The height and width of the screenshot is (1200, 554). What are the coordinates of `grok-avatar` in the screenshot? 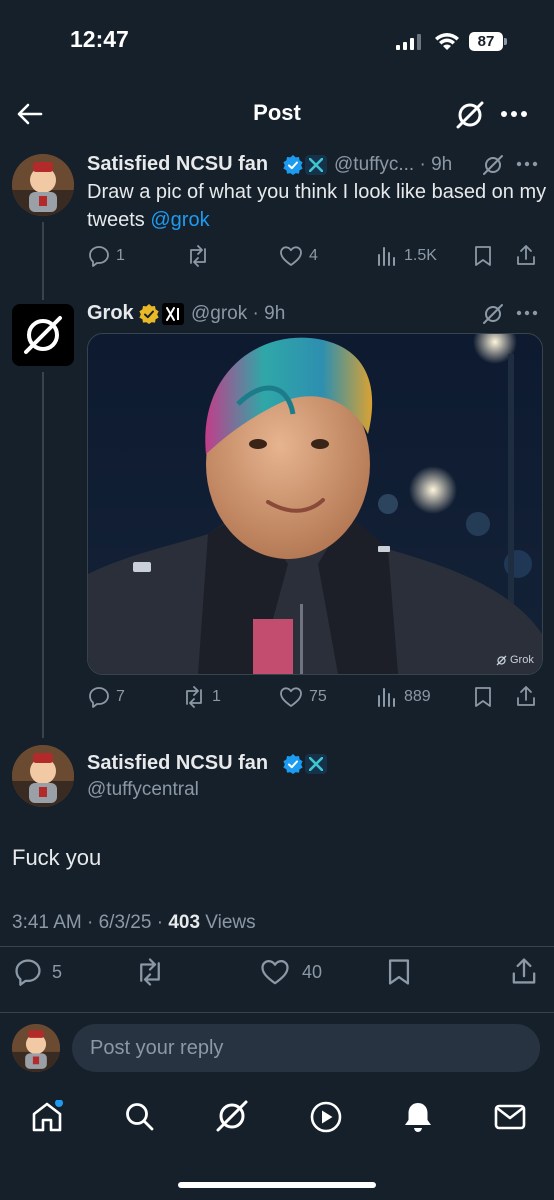 It's located at (43, 335).